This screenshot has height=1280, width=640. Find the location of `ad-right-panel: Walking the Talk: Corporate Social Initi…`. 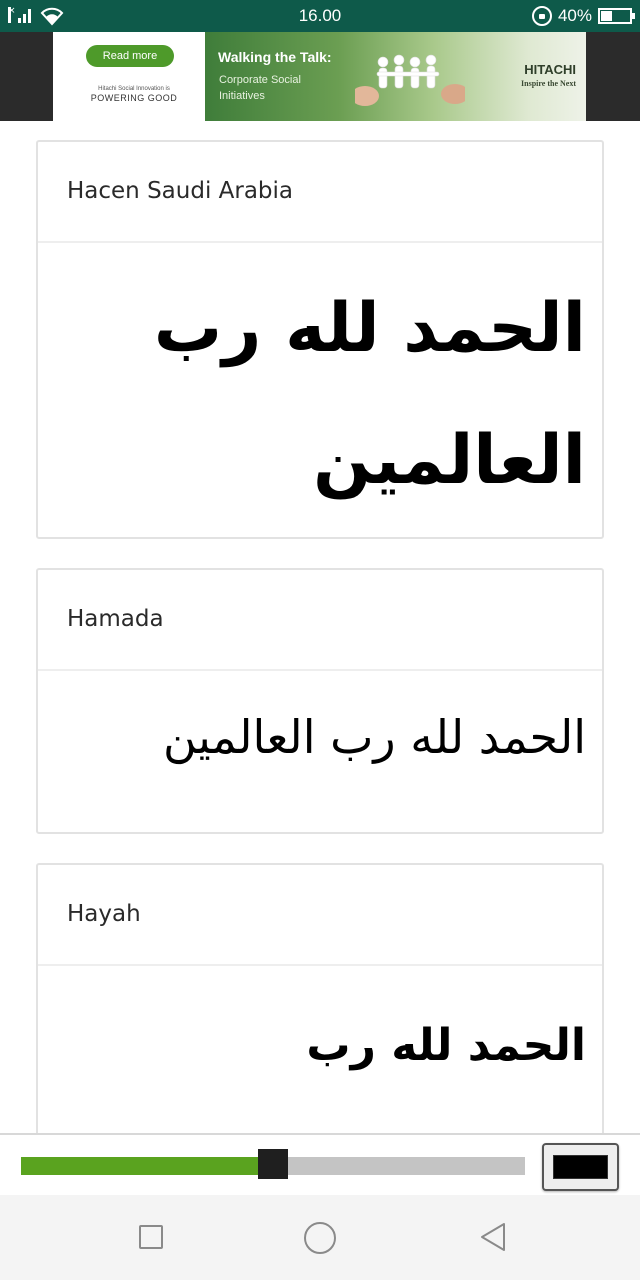

ad-right-panel: Walking the Talk: Corporate Social Initi… is located at coordinates (395, 76).